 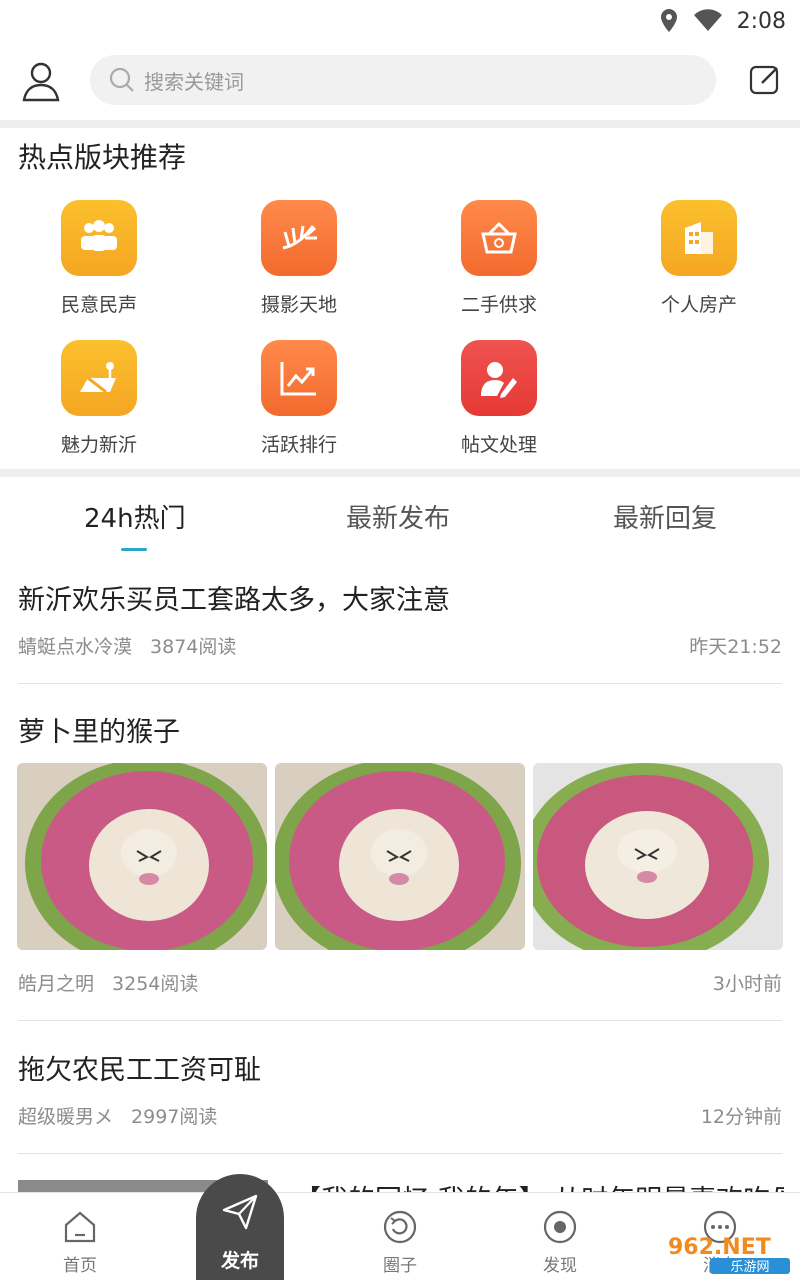 What do you see at coordinates (174, 1117) in the screenshot?
I see `post-reads: 2997阅读` at bounding box center [174, 1117].